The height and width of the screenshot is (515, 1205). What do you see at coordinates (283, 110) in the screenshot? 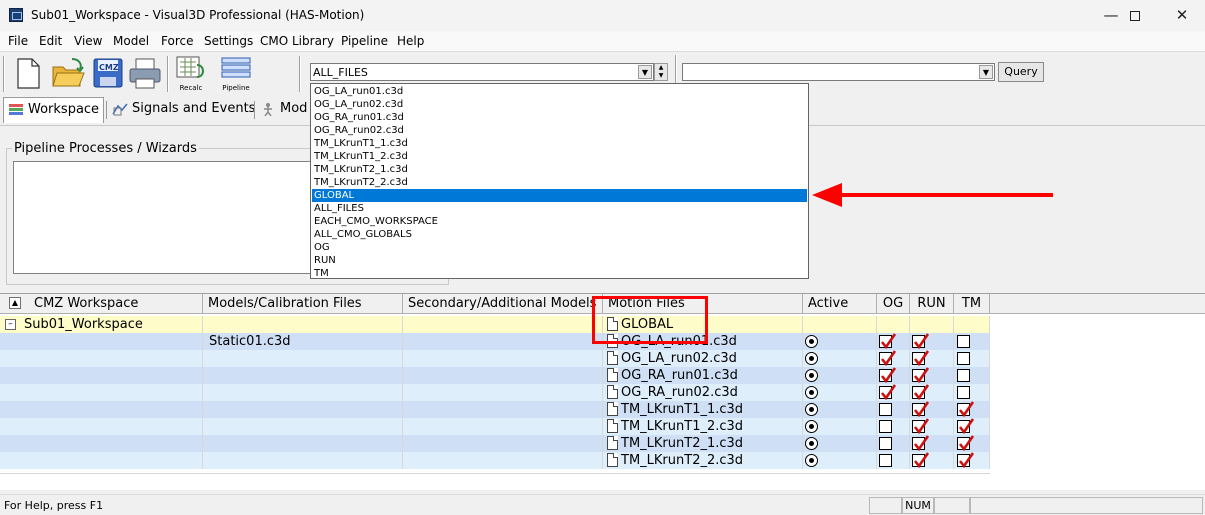
I see `tab-model: Mod` at bounding box center [283, 110].